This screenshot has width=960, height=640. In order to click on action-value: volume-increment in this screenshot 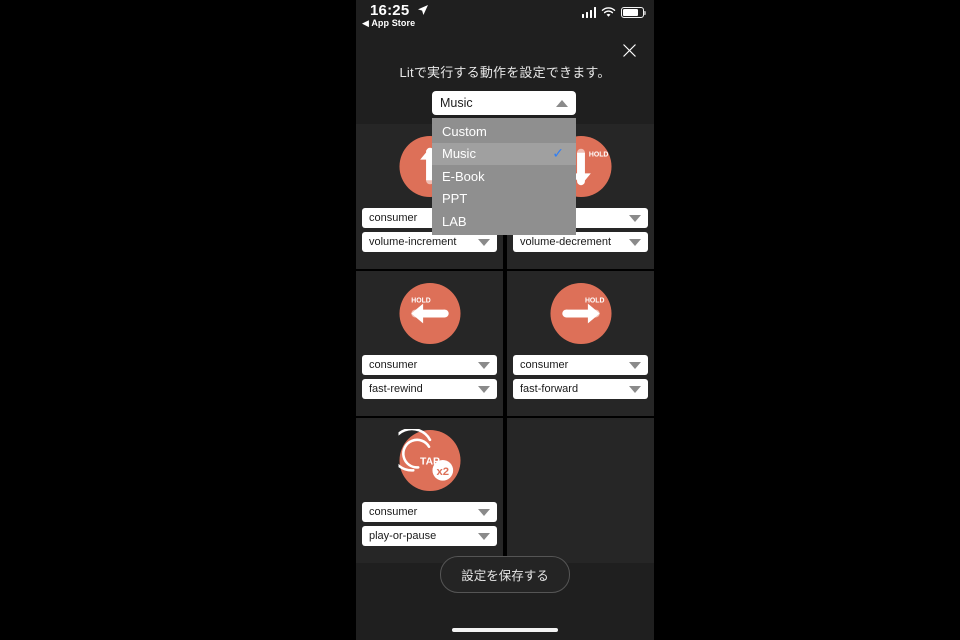, I will do `click(413, 242)`.